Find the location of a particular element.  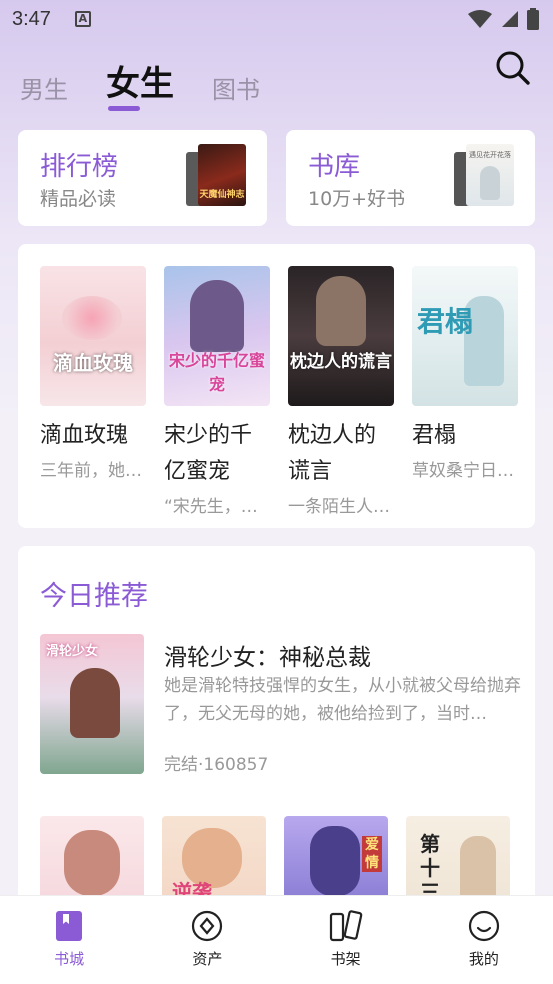

cover-title: 爱情 is located at coordinates (372, 854).